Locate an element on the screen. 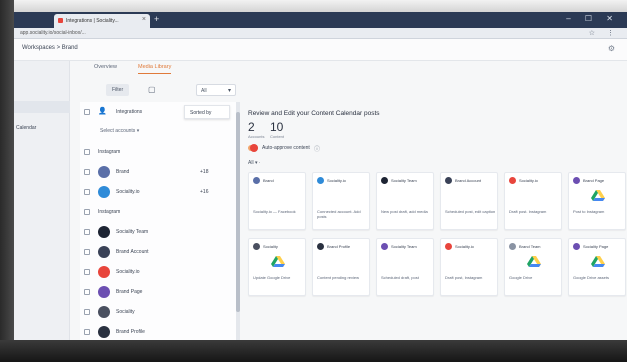  content-card: Sociality Page Google Drive assets is located at coordinates (597, 267).